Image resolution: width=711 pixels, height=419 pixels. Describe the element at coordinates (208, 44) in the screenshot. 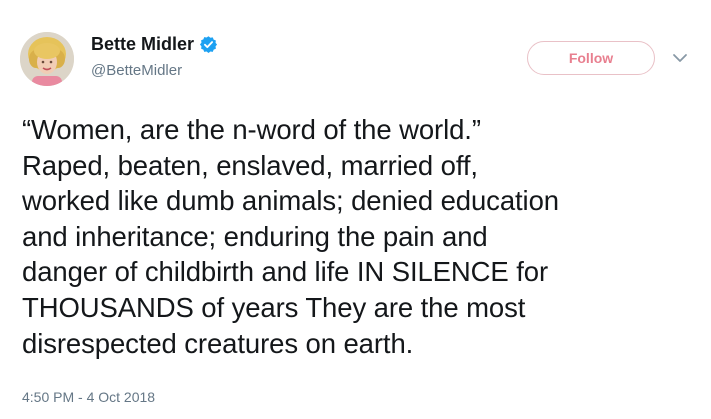

I see `verified-badge-icon` at that location.